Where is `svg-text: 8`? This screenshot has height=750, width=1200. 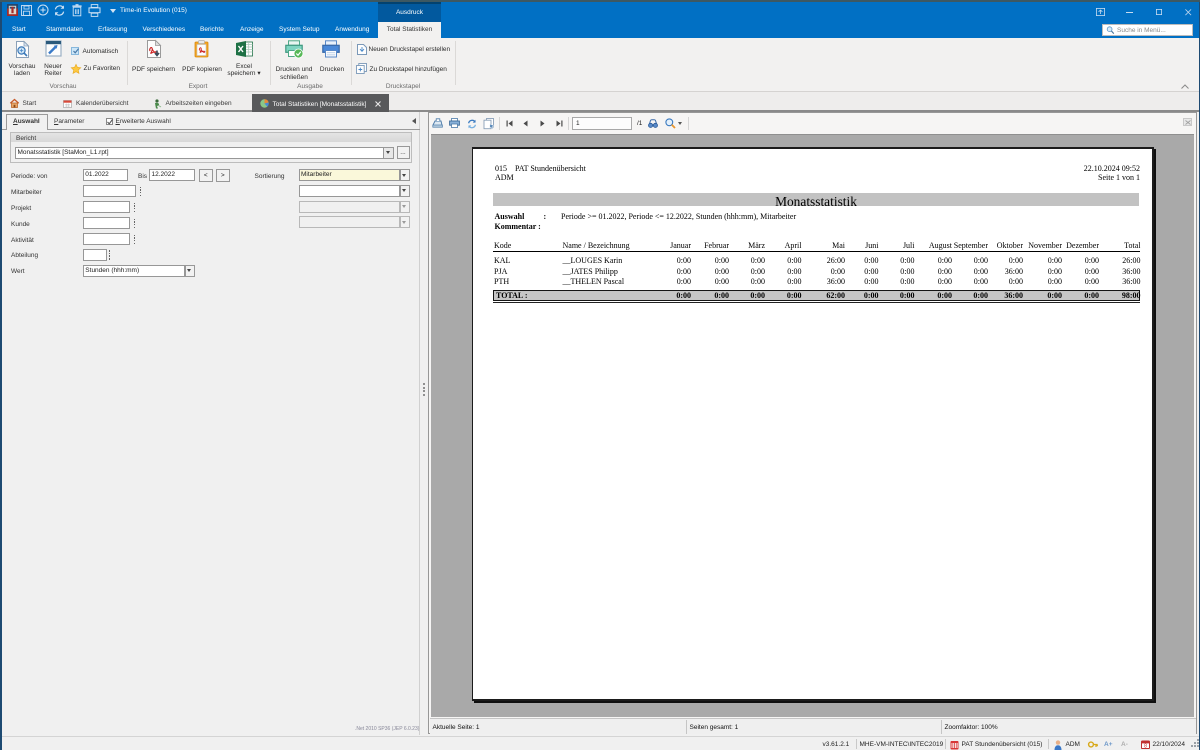 svg-text: 8 is located at coordinates (1145, 746).